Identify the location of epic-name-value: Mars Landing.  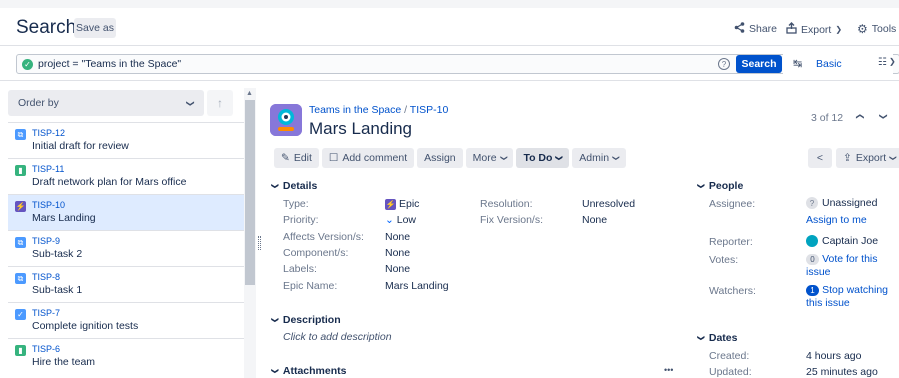
(417, 286).